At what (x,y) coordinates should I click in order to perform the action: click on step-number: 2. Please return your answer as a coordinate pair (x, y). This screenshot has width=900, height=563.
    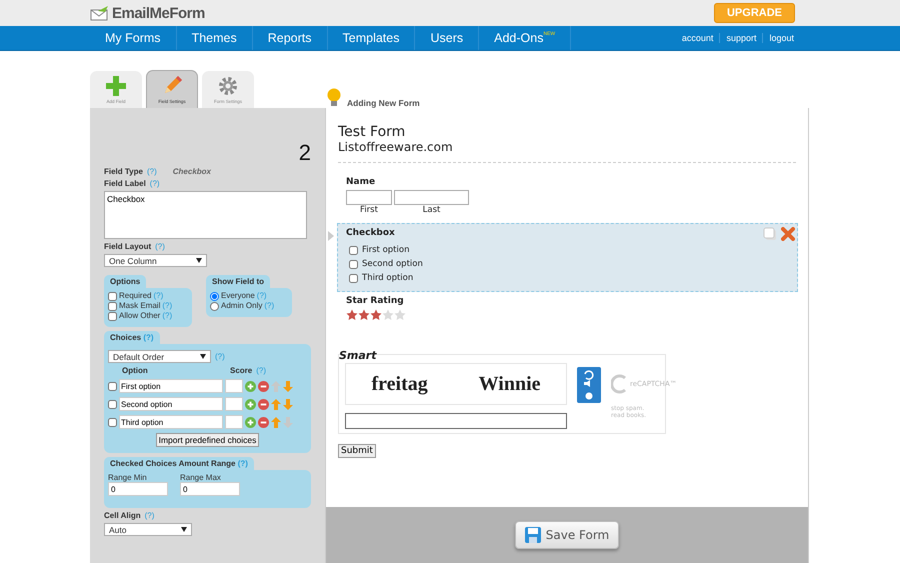
    Looking at the image, I should click on (304, 153).